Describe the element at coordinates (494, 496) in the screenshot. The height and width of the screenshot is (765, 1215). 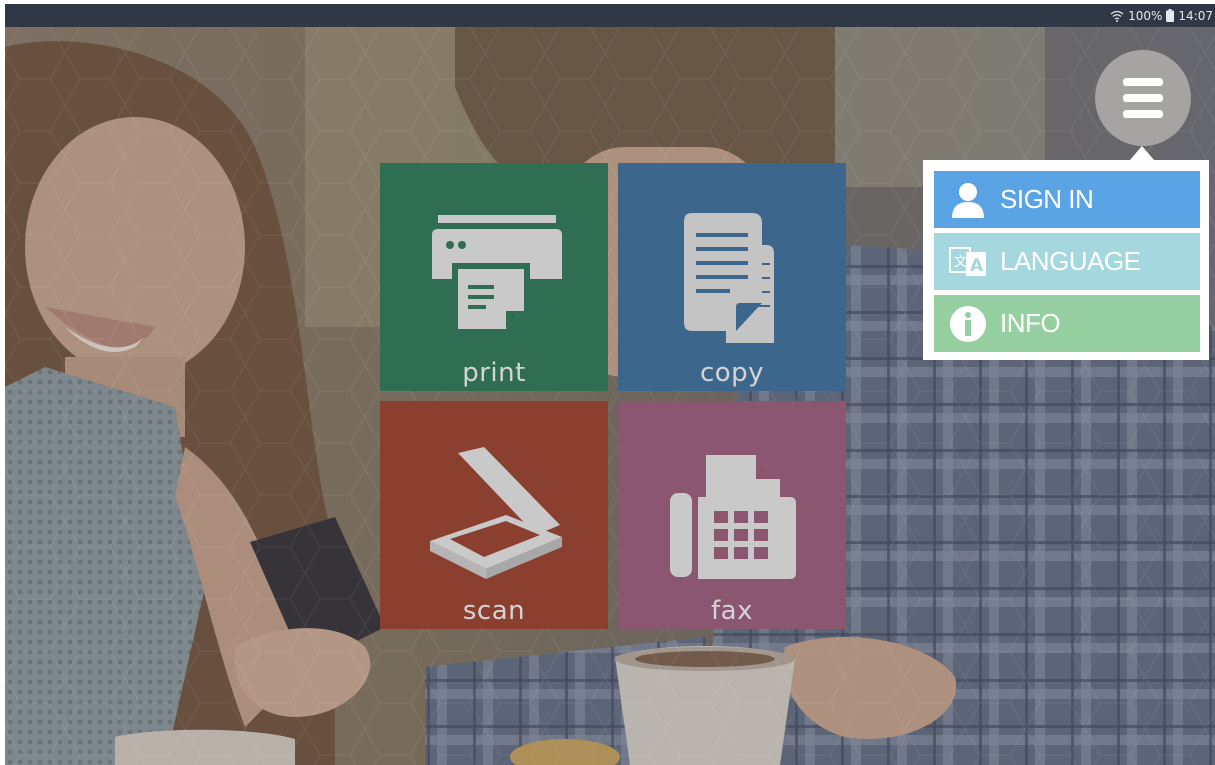
I see `scanner-icon` at that location.